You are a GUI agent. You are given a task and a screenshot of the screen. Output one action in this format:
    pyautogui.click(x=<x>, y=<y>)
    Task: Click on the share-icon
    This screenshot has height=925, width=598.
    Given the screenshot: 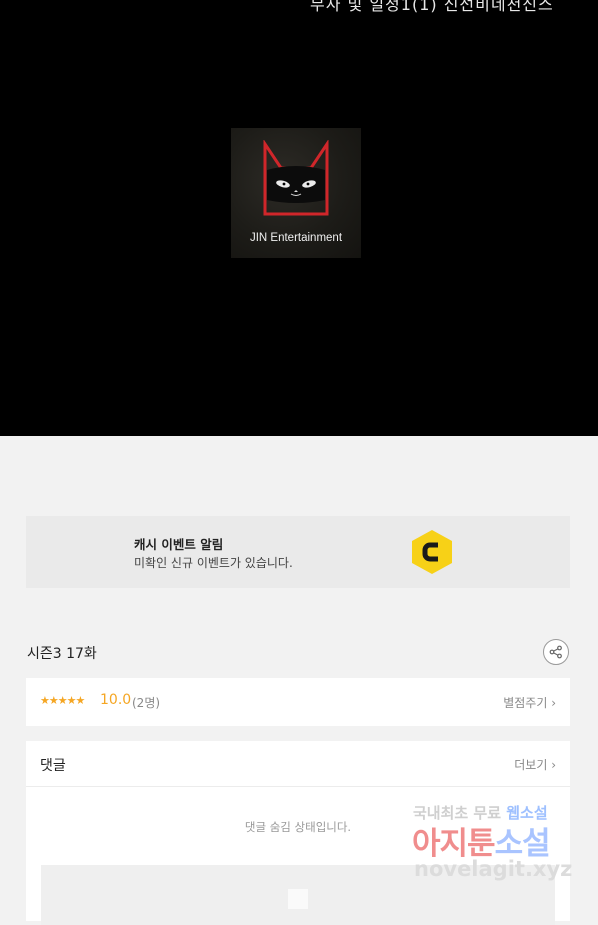 What is the action you would take?
    pyautogui.click(x=555, y=652)
    